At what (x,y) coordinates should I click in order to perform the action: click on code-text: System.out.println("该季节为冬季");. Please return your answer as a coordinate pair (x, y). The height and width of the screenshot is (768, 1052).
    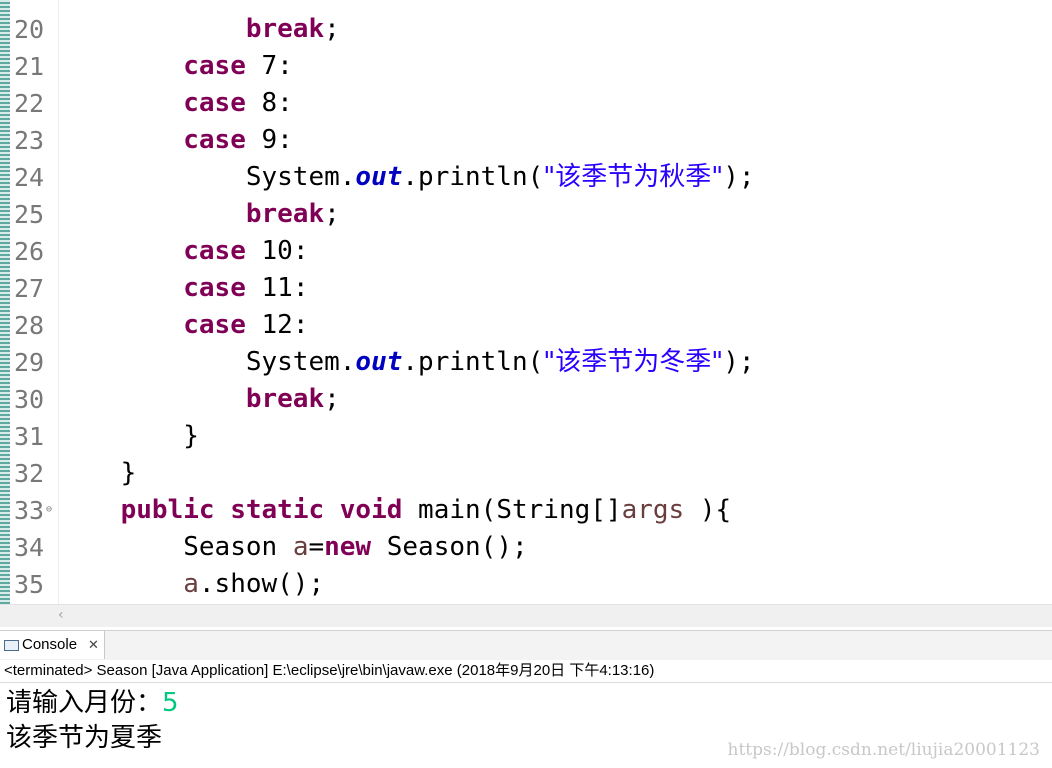
    Looking at the image, I should click on (406, 362).